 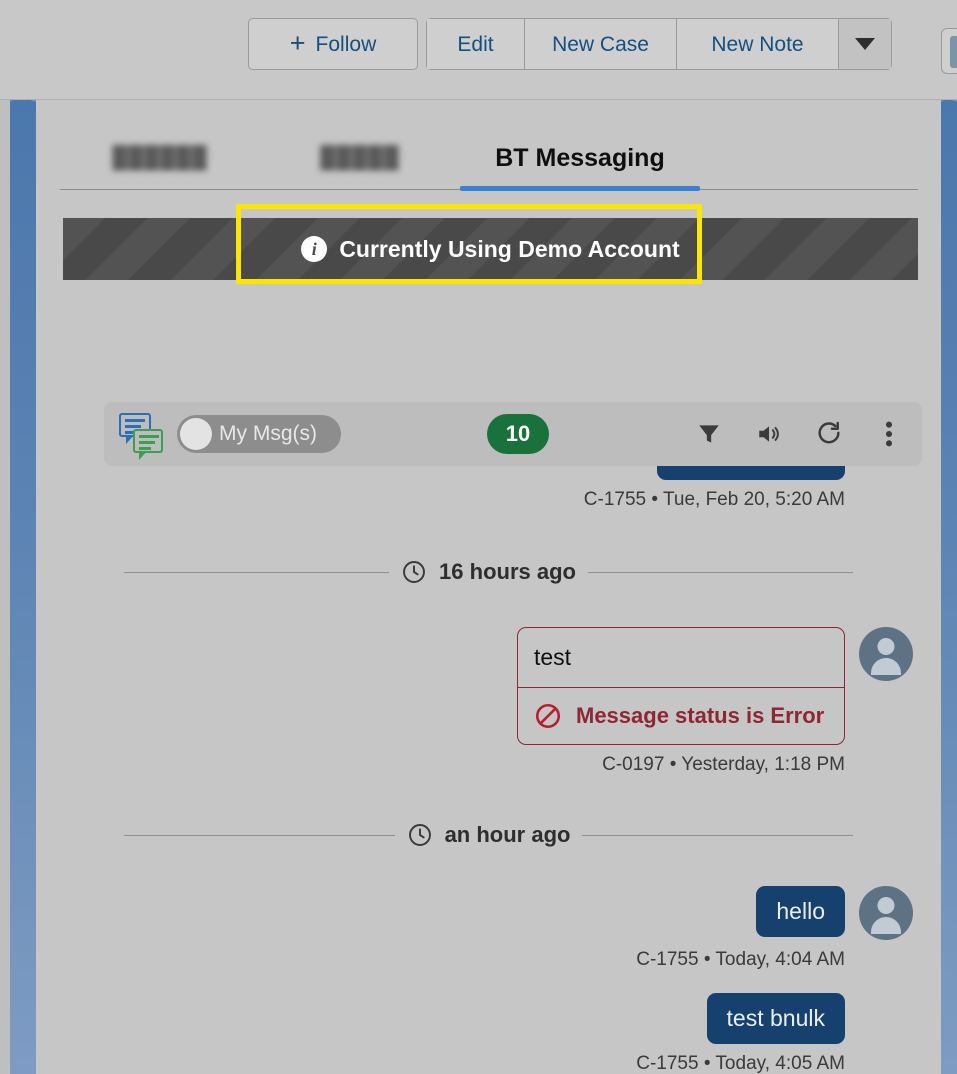 What do you see at coordinates (268, 433) in the screenshot?
I see `my-messages-toggle-label: My Msg(s)` at bounding box center [268, 433].